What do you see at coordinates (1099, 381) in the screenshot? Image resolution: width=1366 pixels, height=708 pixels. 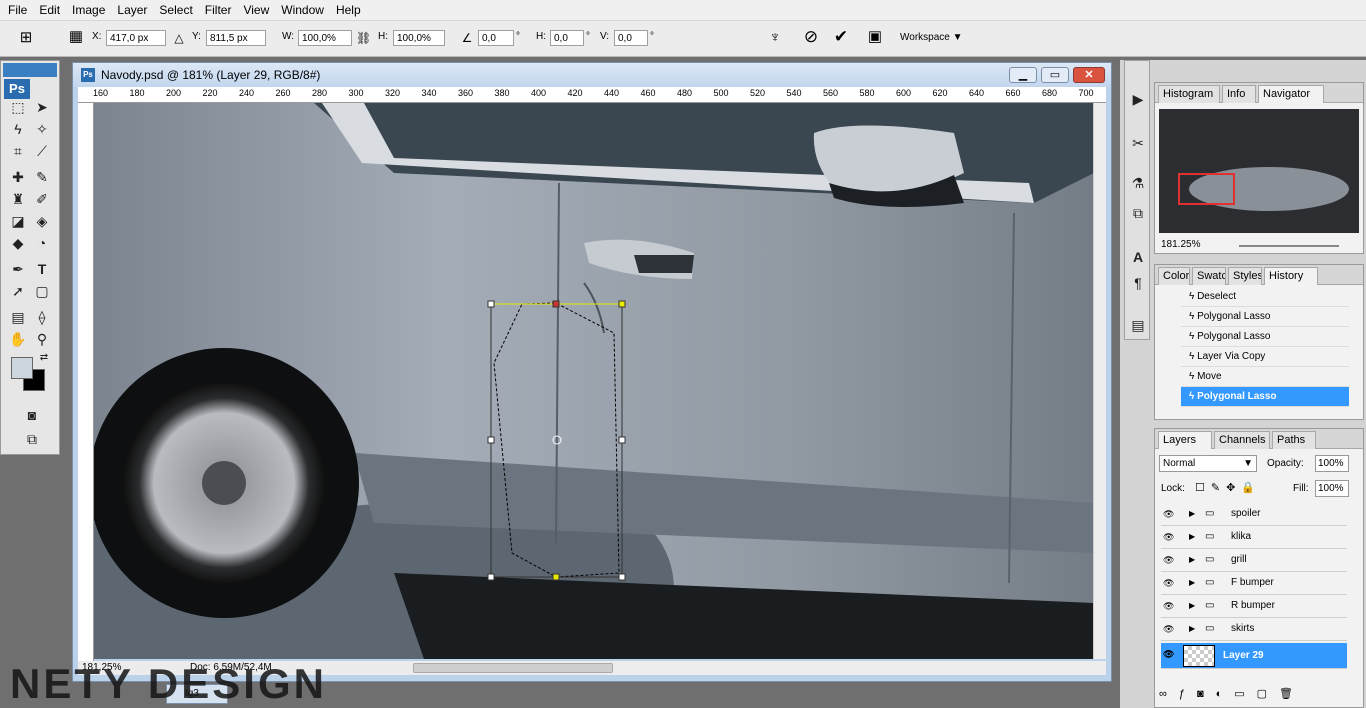 I see `vertical-scrollbar` at bounding box center [1099, 381].